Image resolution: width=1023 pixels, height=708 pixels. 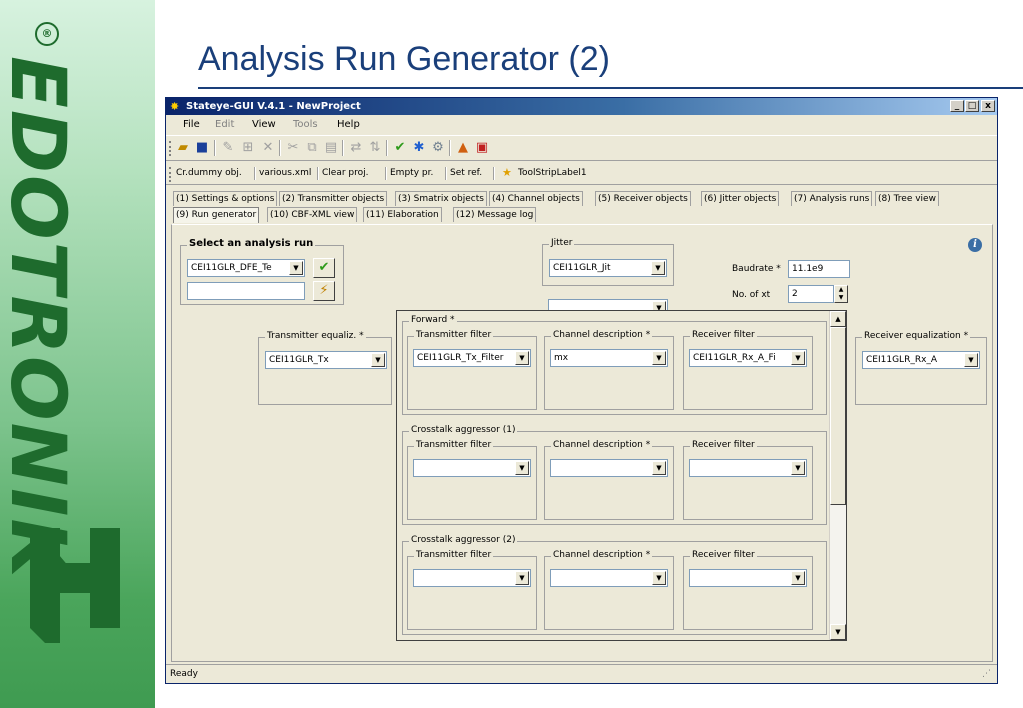 I want to click on copy-icon: ⧉, so click(x=312, y=148).